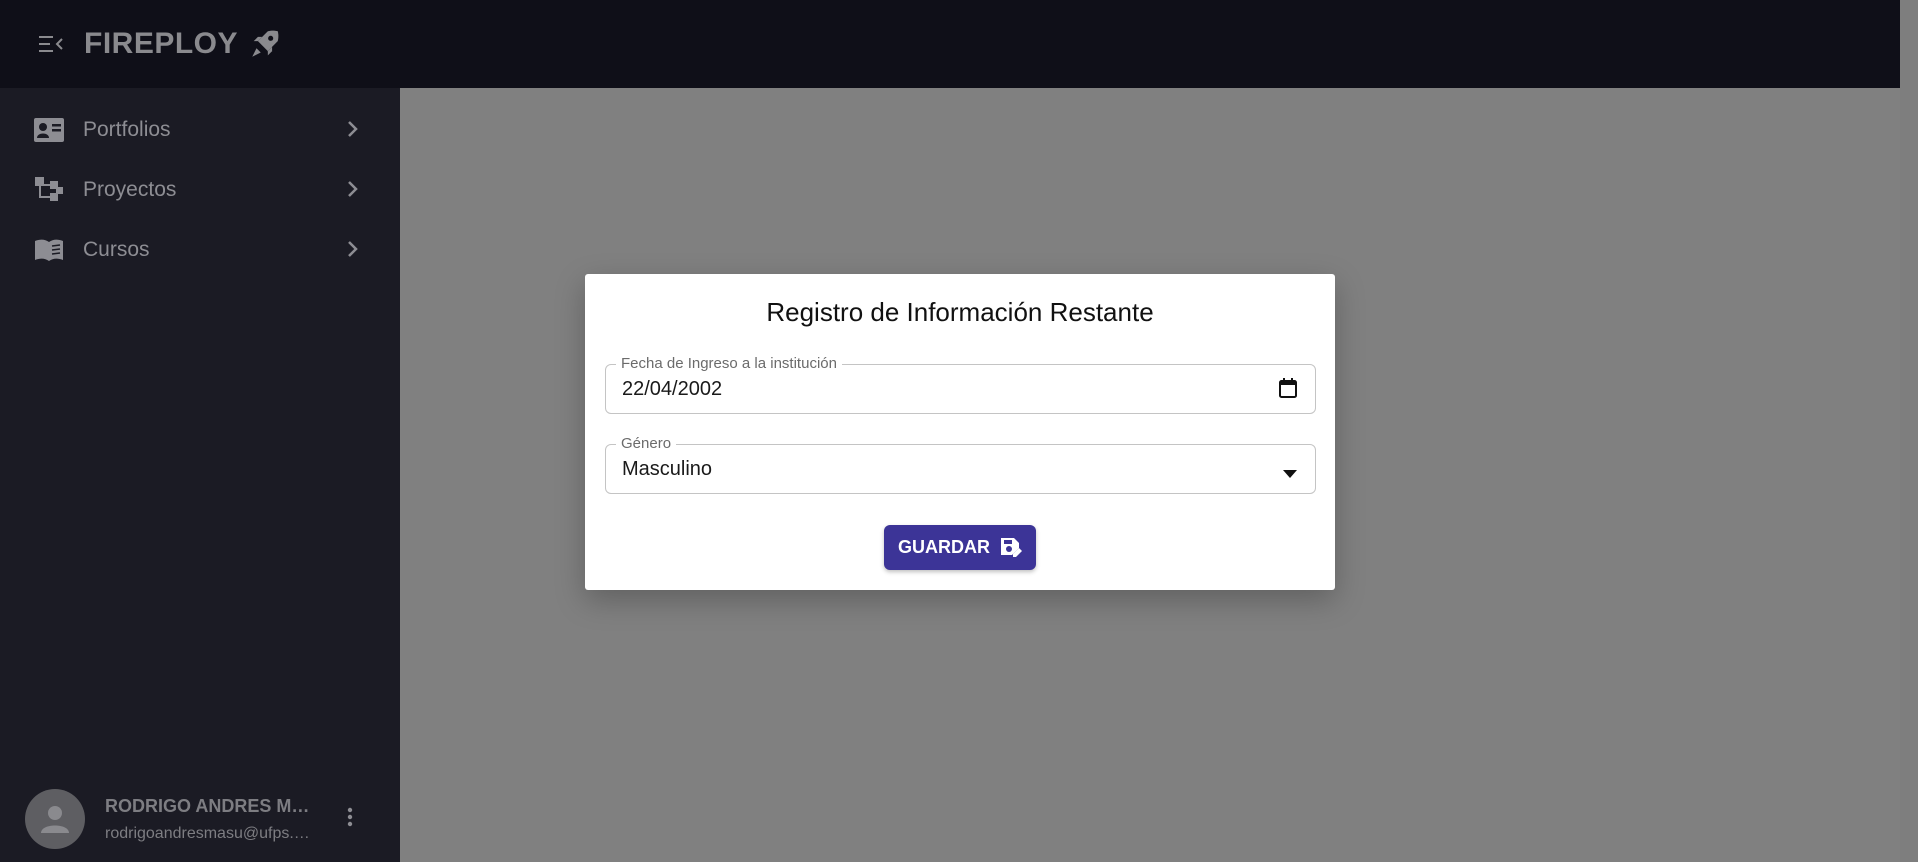 The image size is (1918, 862). I want to click on save-edit-icon, so click(1011, 548).